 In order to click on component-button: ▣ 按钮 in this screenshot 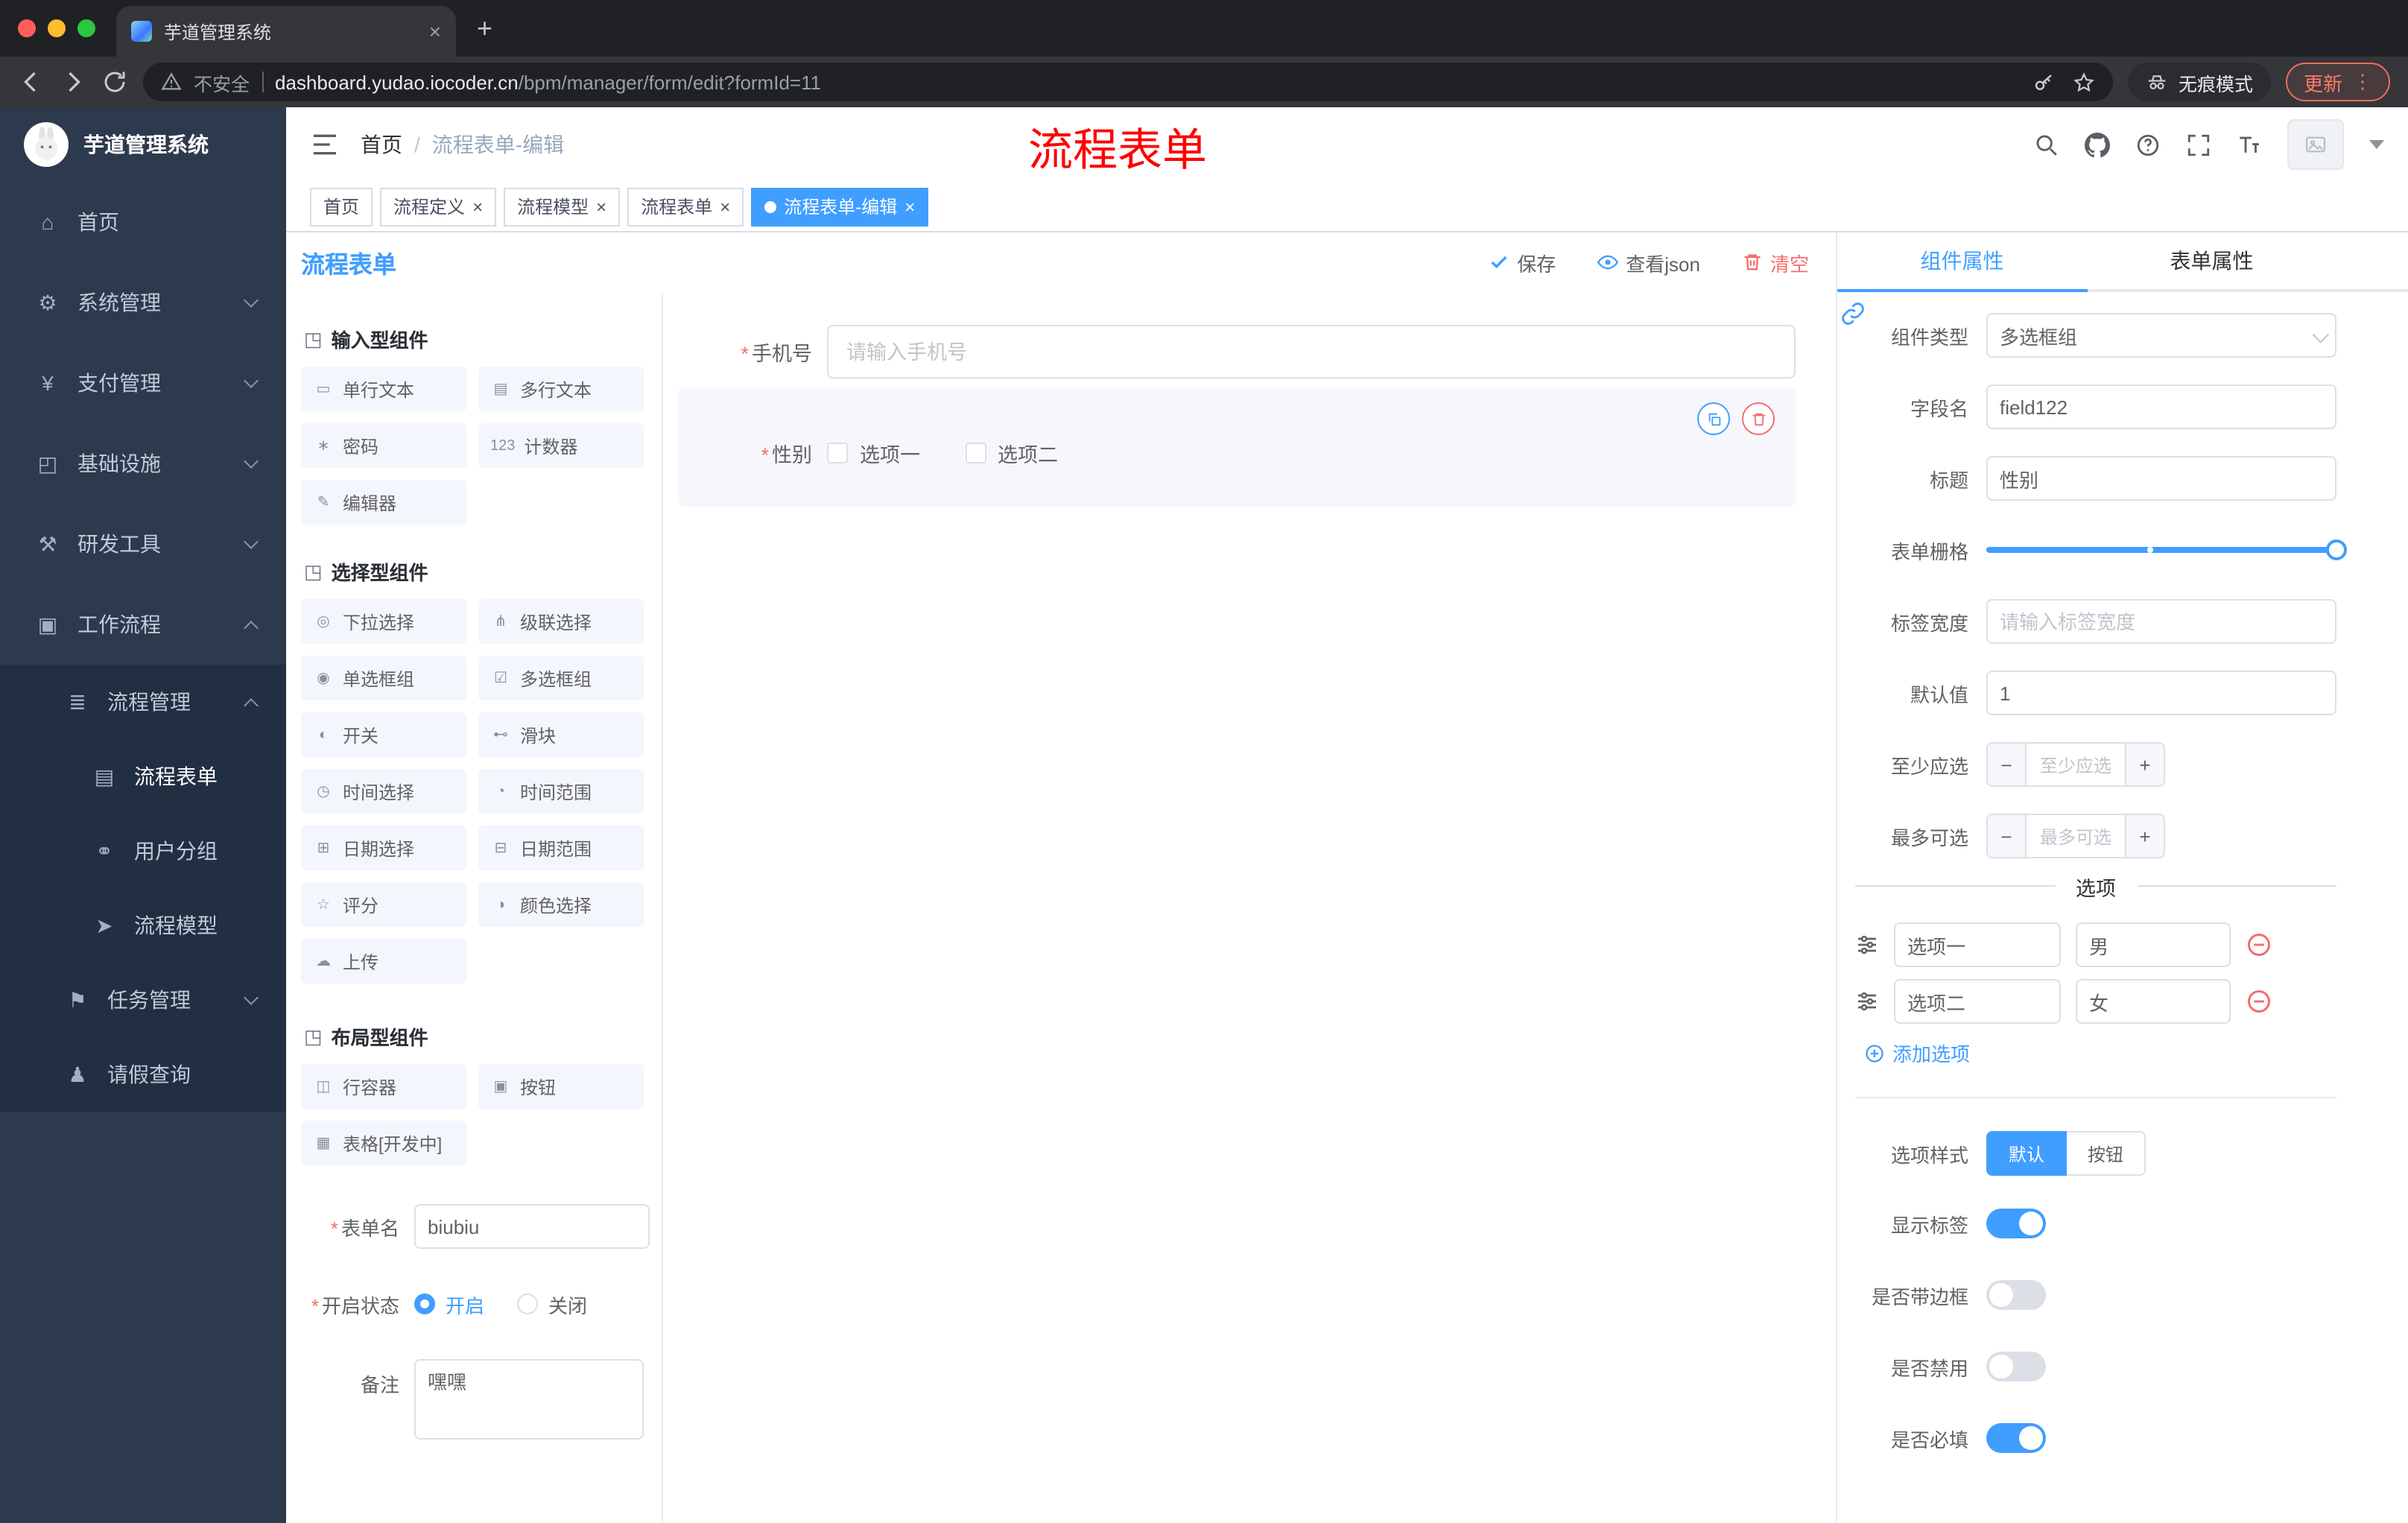, I will do `click(561, 1087)`.